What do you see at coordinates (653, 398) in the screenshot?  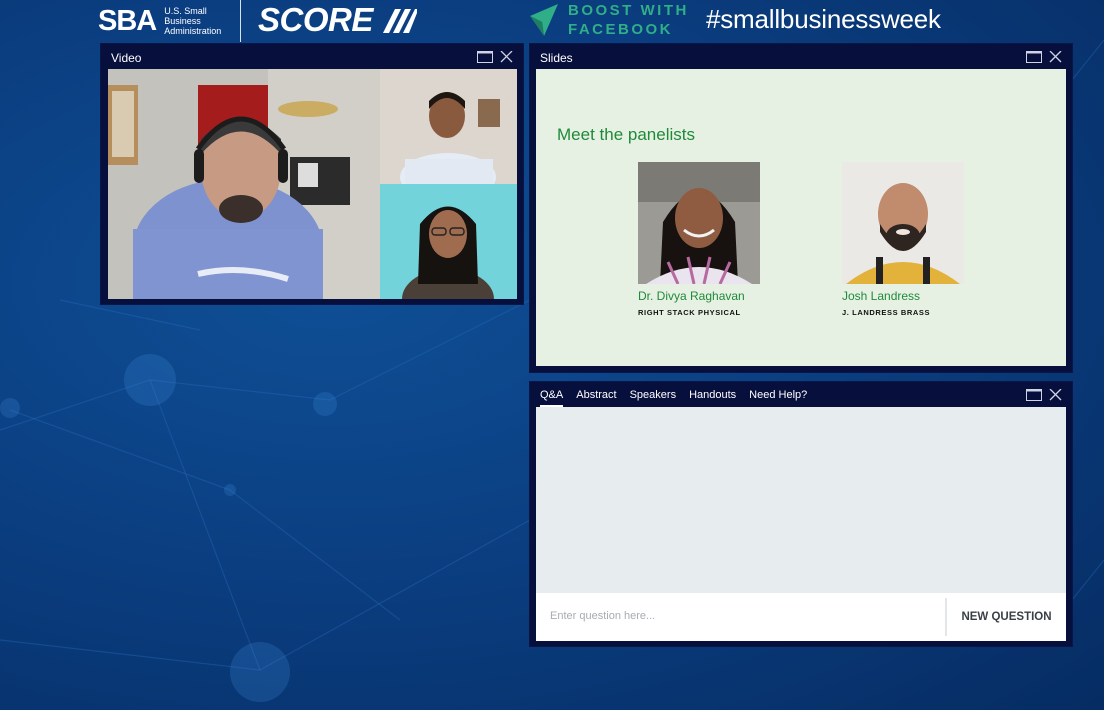 I see `tab-speakers: Speakers` at bounding box center [653, 398].